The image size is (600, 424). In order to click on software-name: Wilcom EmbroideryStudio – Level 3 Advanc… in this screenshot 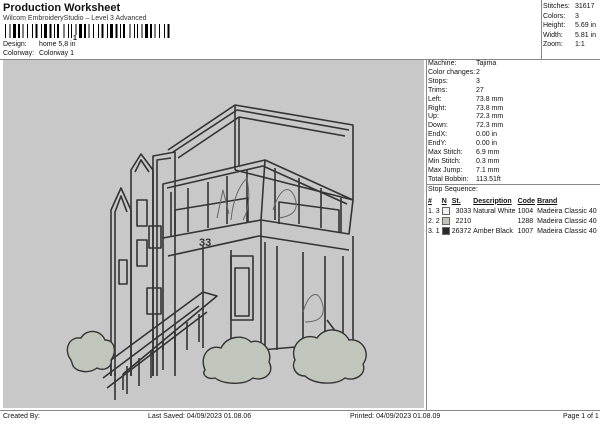, I will do `click(75, 18)`.